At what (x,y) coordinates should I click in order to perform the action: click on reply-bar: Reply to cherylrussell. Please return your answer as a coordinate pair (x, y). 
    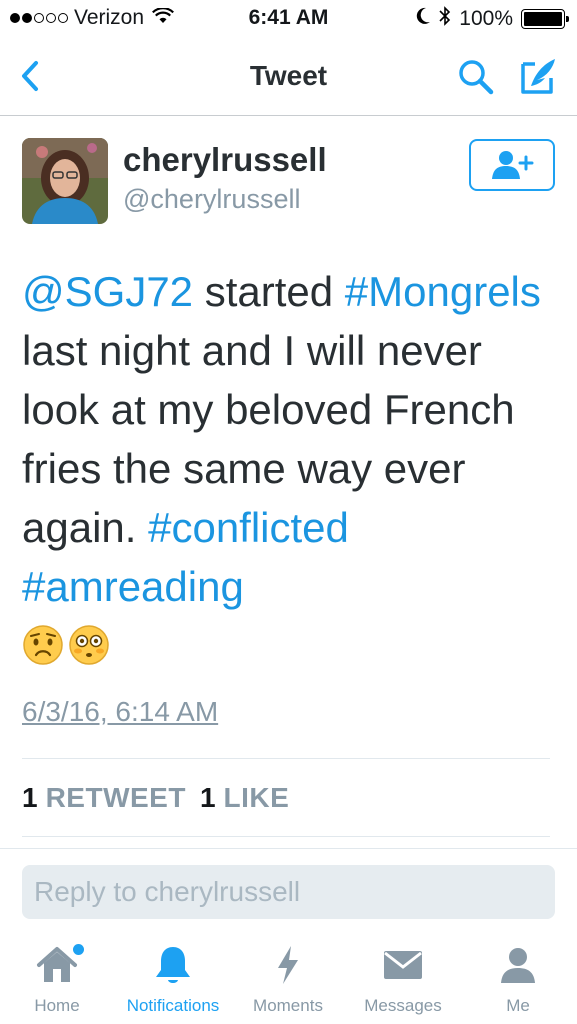
    Looking at the image, I should click on (288, 890).